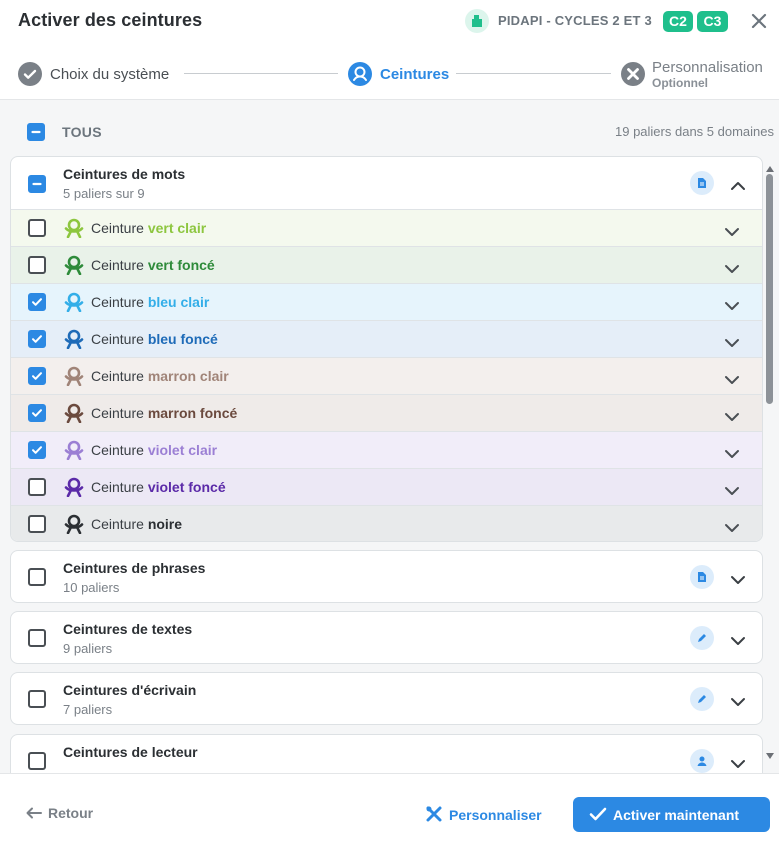 The image size is (779, 842). What do you see at coordinates (769, 289) in the screenshot?
I see `scrollbar-thumb` at bounding box center [769, 289].